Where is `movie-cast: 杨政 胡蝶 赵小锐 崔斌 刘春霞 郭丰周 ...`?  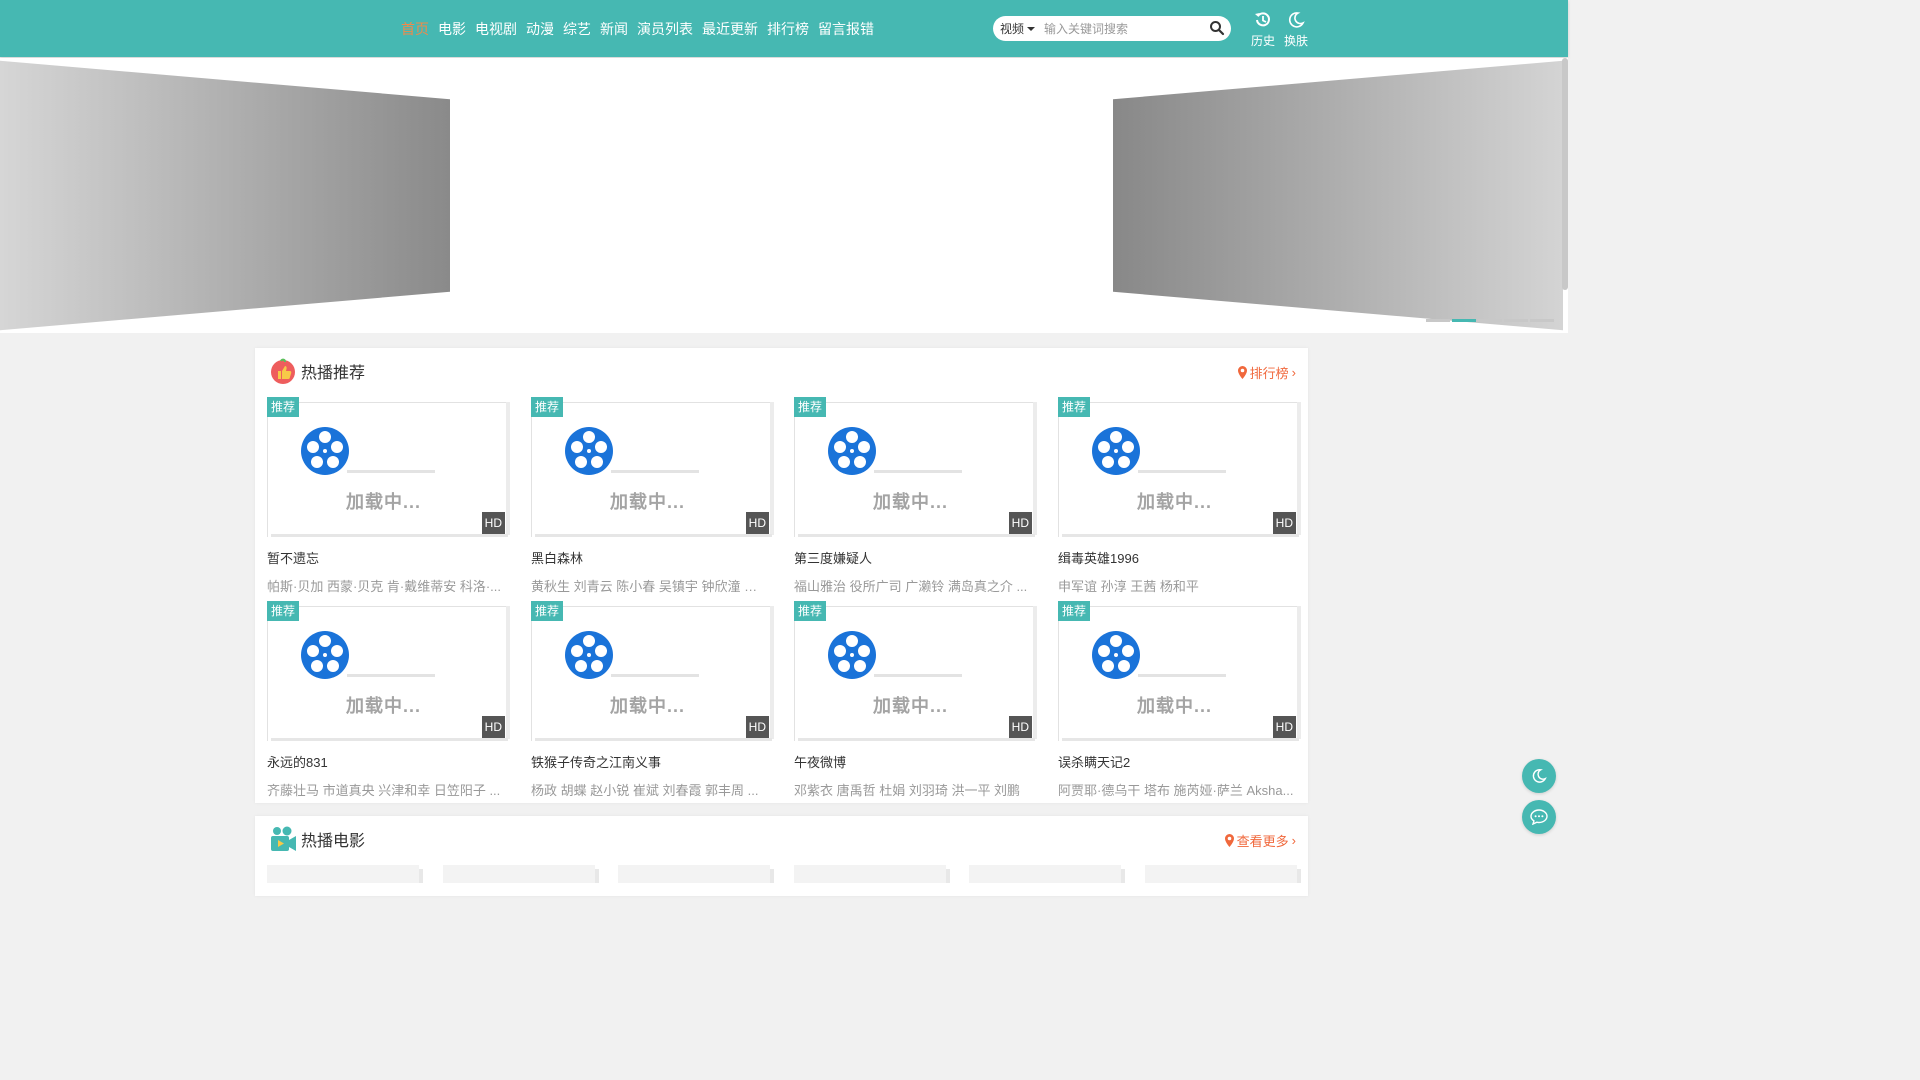
movie-cast: 杨政 胡蝶 赵小锐 崔斌 刘春霞 郭丰周 ... is located at coordinates (645, 790).